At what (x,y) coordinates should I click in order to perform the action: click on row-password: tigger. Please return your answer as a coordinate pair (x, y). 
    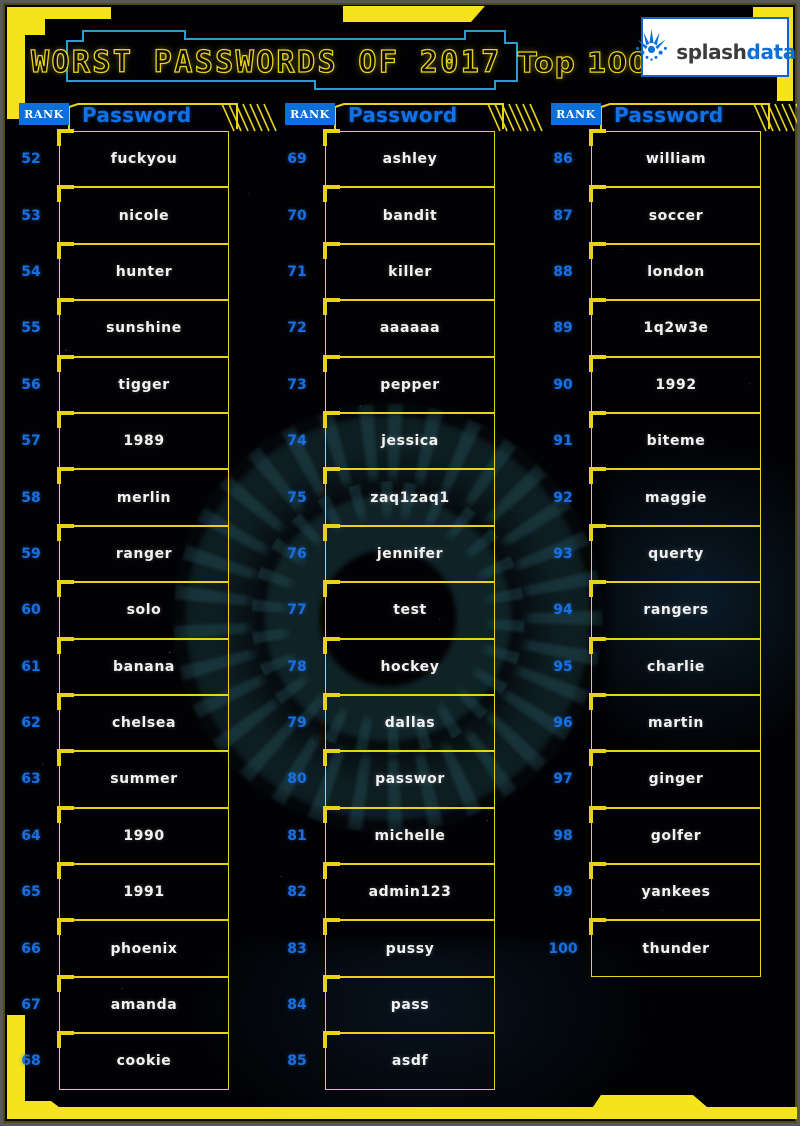
    Looking at the image, I should click on (144, 384).